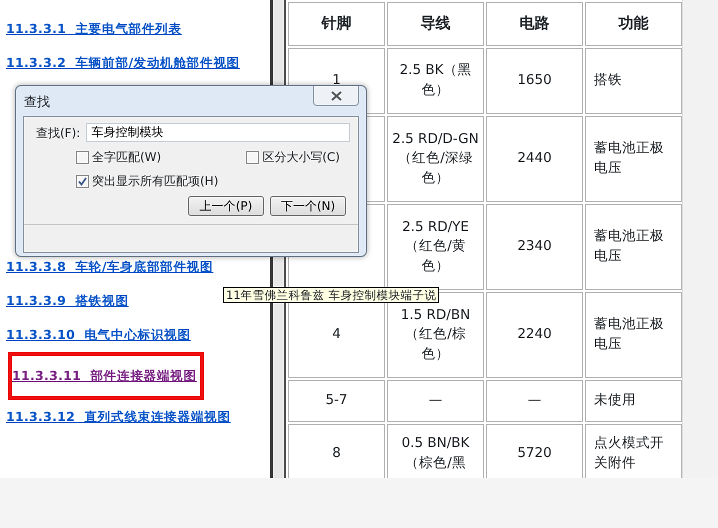  What do you see at coordinates (534, 159) in the screenshot?
I see `table-cell: 2440` at bounding box center [534, 159].